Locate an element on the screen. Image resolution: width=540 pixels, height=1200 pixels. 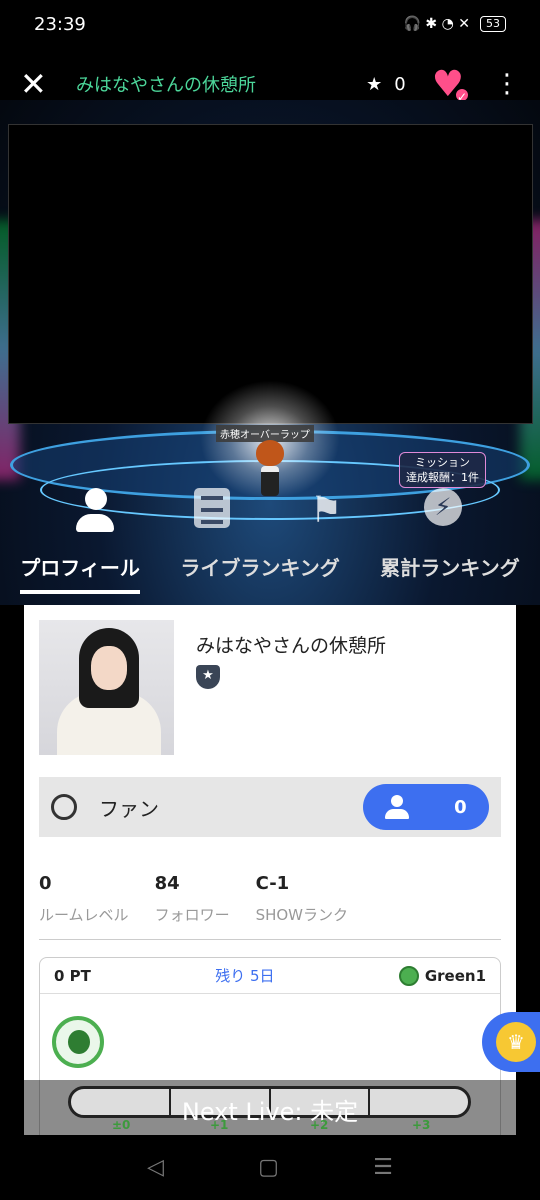
mission-reward: 達成報酬：1件 is located at coordinates (442, 477).